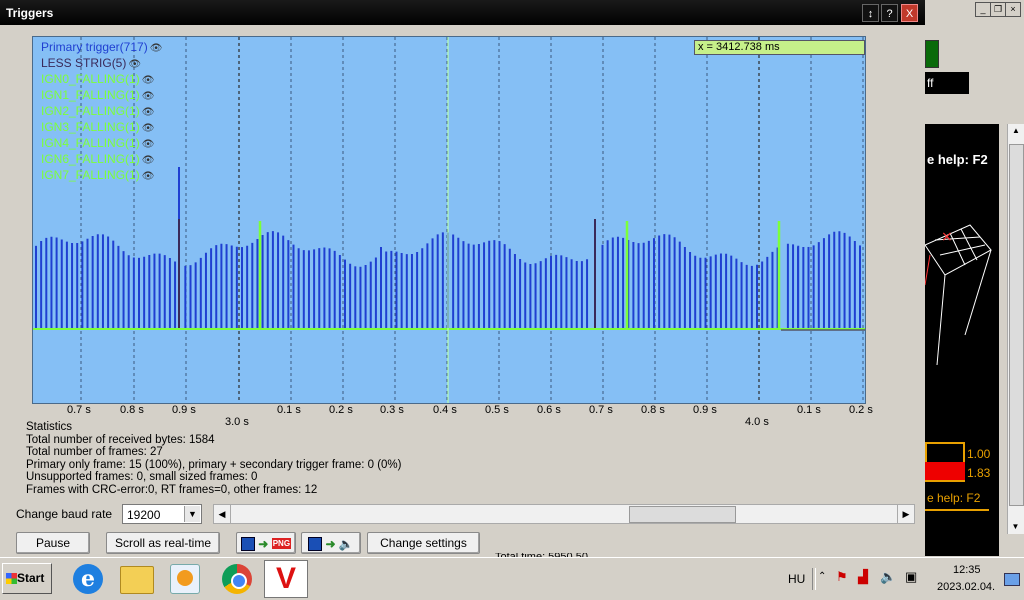 This screenshot has width=1024, height=600. What do you see at coordinates (346, 543) in the screenshot?
I see `speaker-icon: 🔈` at bounding box center [346, 543].